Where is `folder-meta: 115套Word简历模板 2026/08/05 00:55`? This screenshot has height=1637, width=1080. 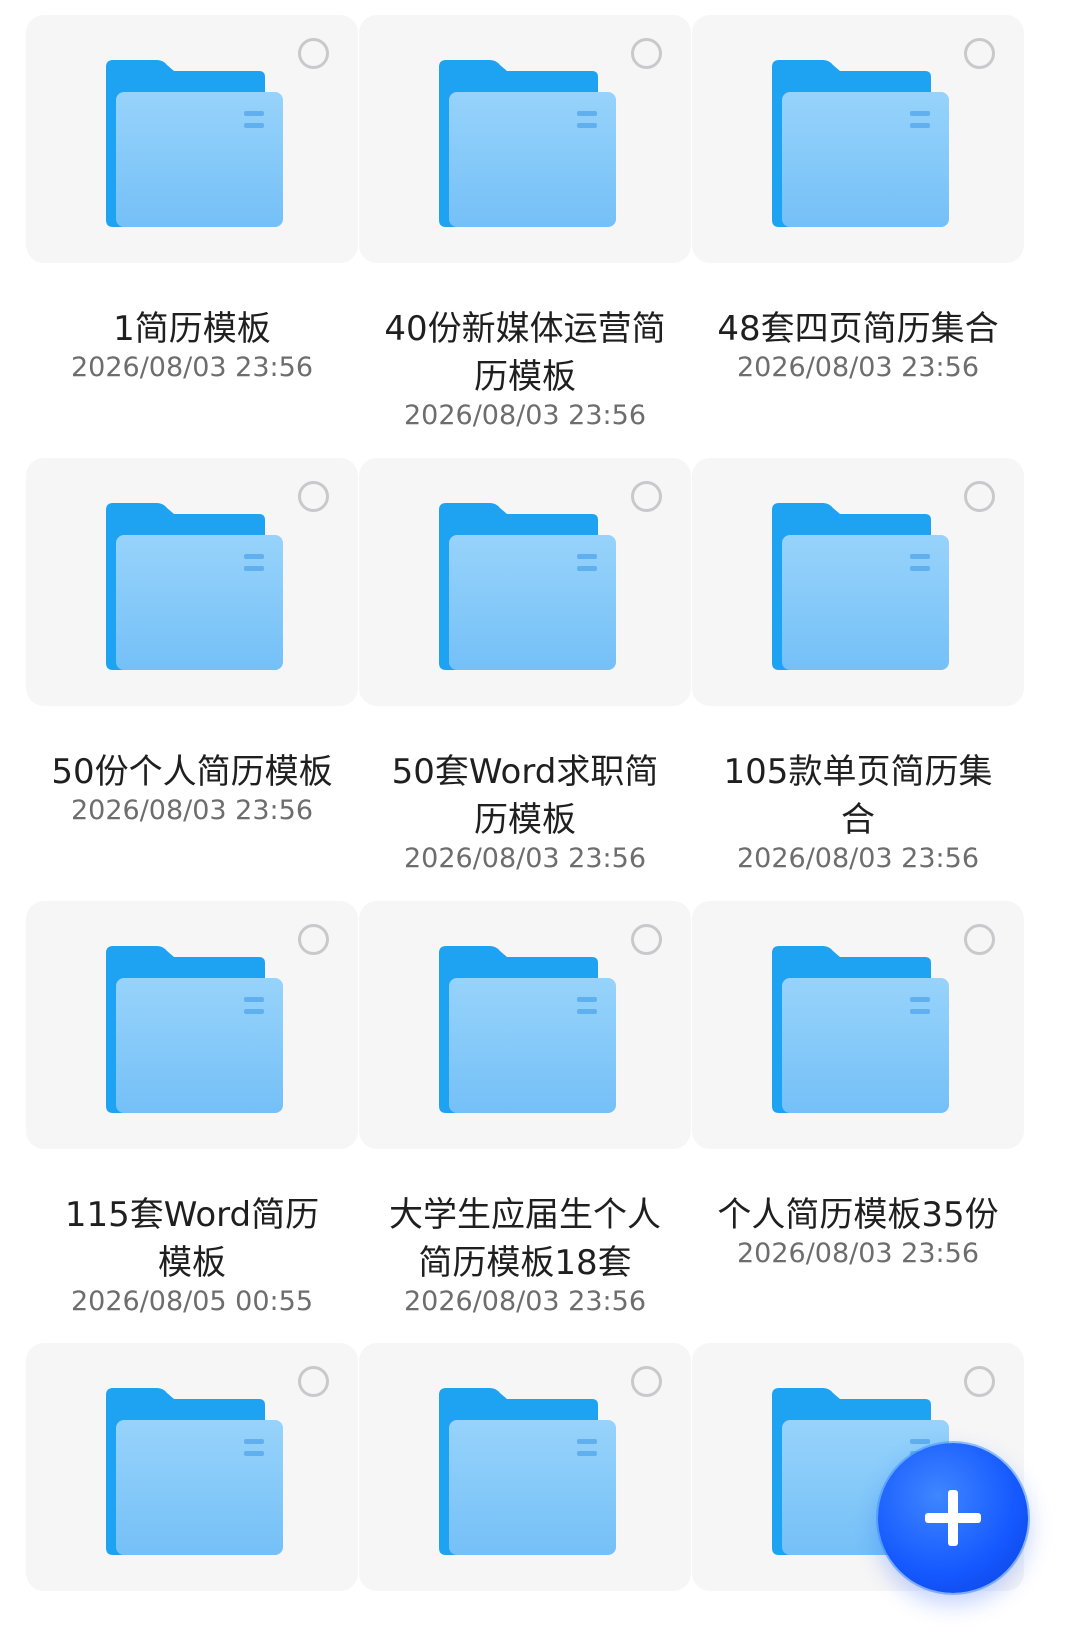
folder-meta: 115套Word简历模板 2026/08/05 00:55 is located at coordinates (192, 1254).